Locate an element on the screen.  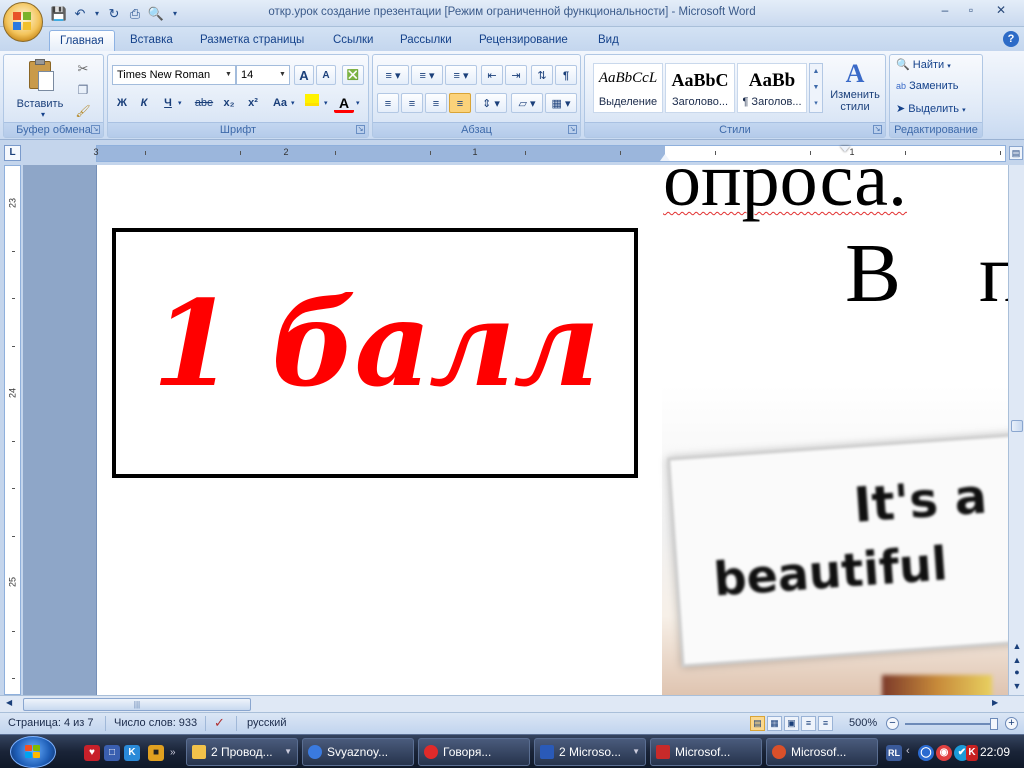
bullets-icon: ≡ ▾ is located at coordinates (393, 75).